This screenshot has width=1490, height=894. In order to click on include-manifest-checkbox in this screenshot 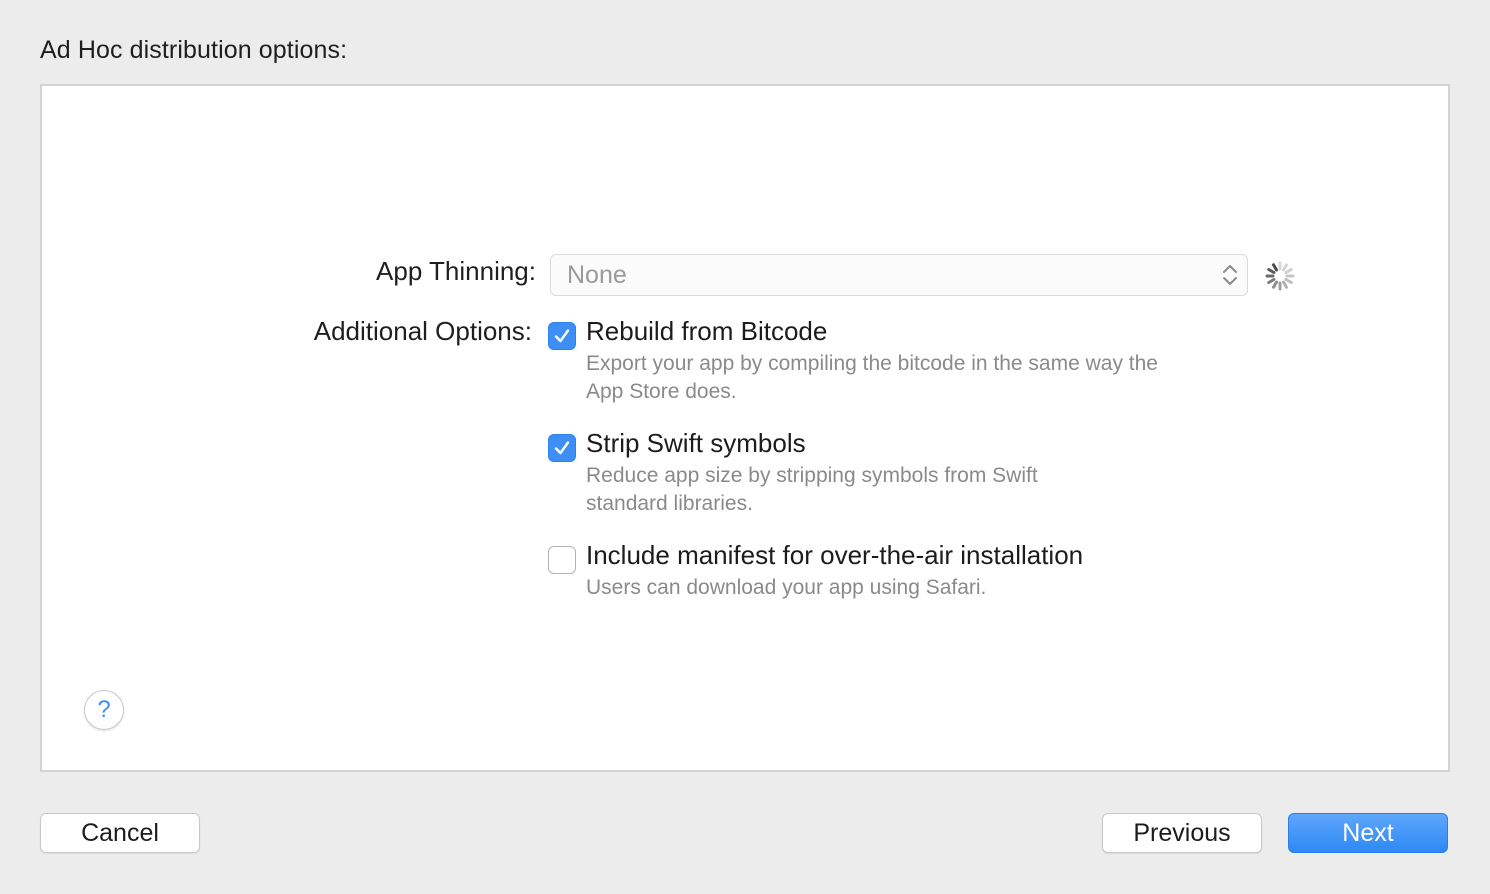, I will do `click(562, 560)`.